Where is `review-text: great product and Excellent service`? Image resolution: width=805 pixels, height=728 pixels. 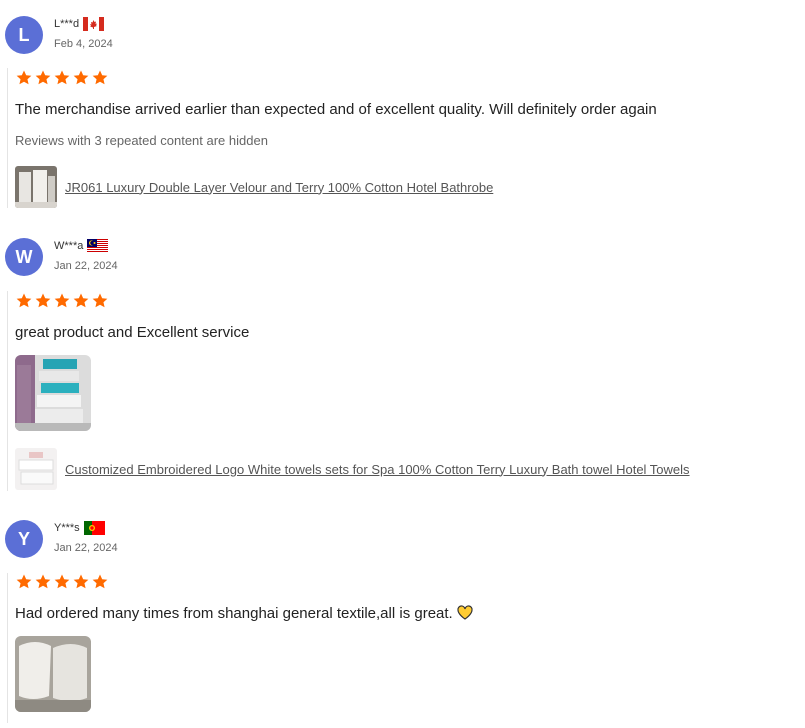 review-text: great product and Excellent service is located at coordinates (132, 332).